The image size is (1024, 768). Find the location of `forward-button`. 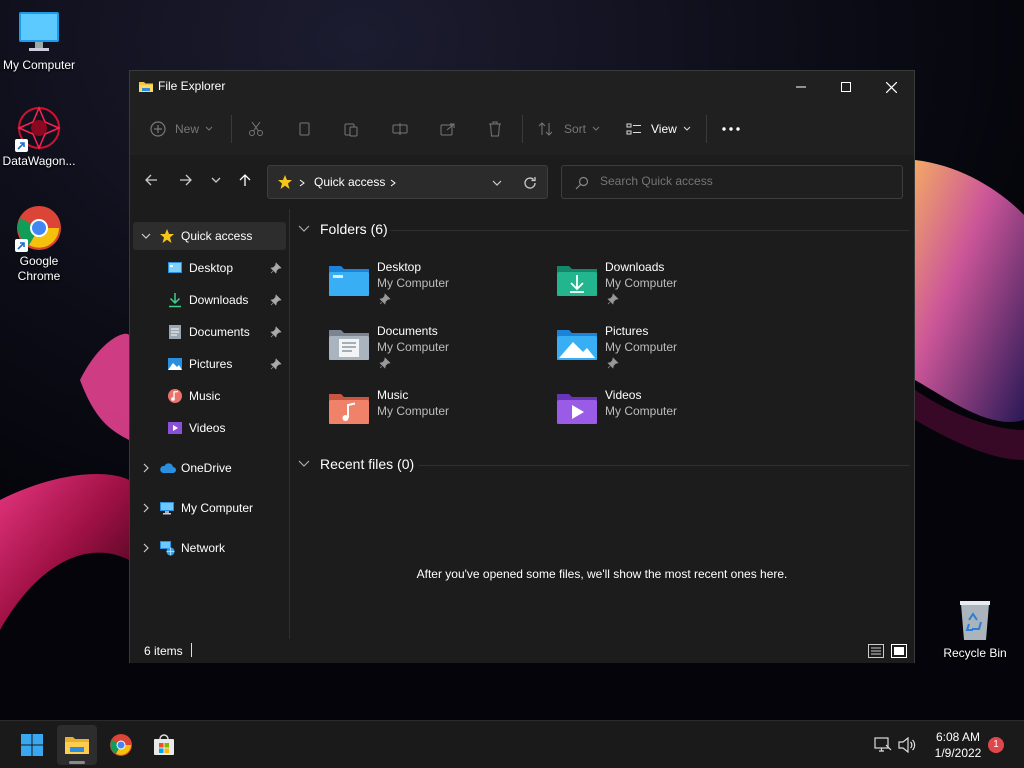

forward-button is located at coordinates (186, 180).